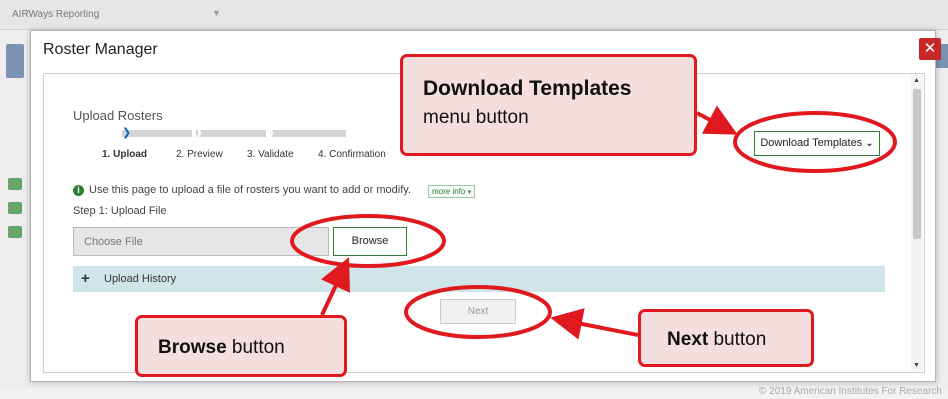  I want to click on arrow-browse, so click(335, 286).